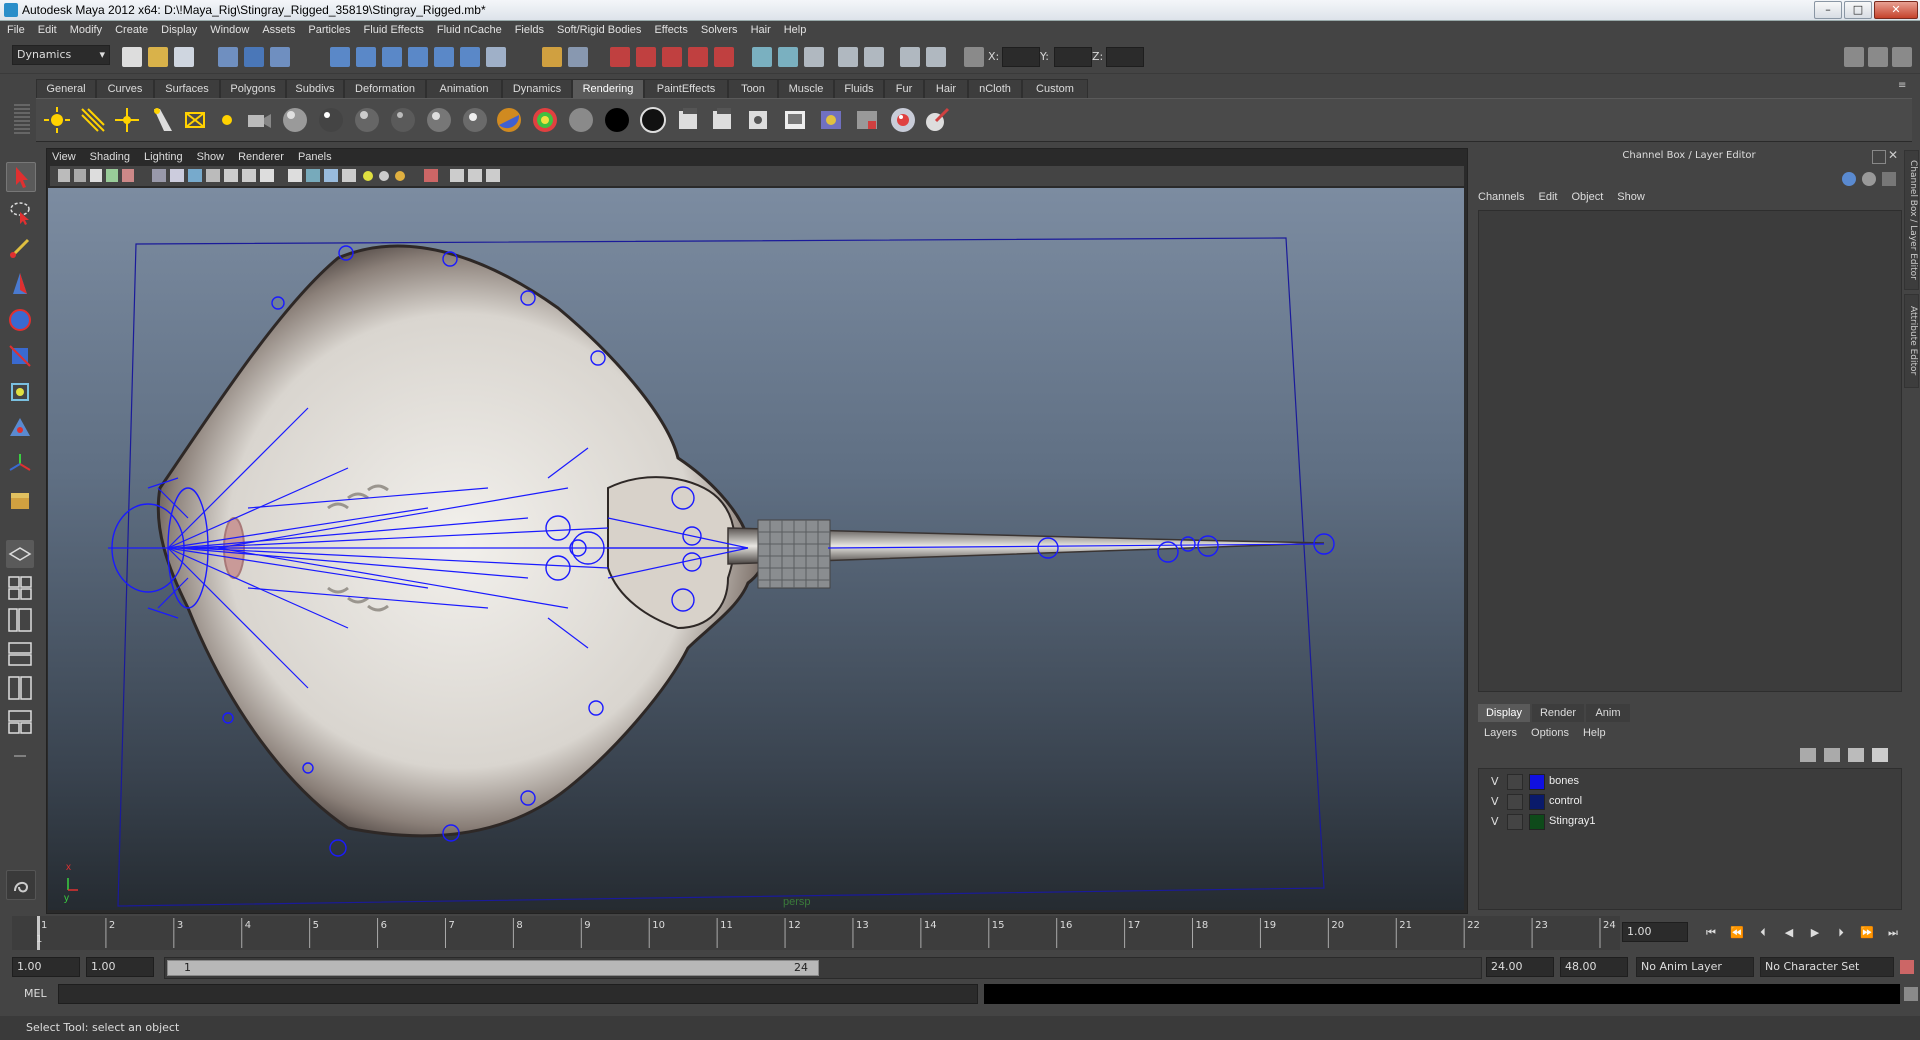 Image resolution: width=1920 pixels, height=1040 pixels. Describe the element at coordinates (1911, 341) in the screenshot. I see `side-tab-attribute-editor: Attribute Editor` at that location.